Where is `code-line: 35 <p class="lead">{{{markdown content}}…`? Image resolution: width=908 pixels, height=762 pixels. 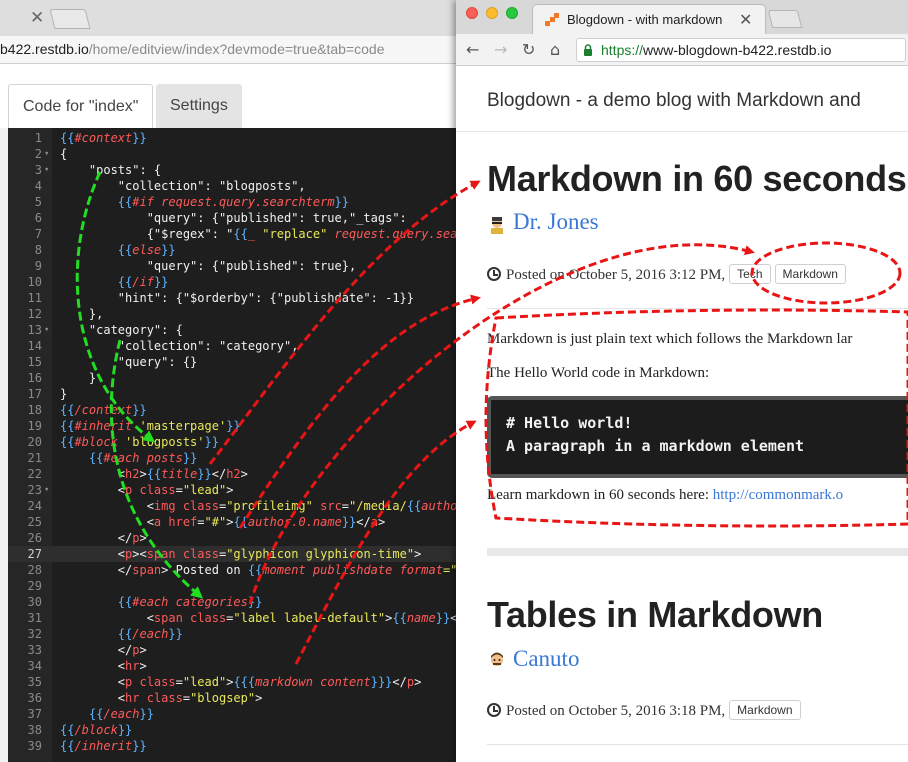 code-line: 35 <p class="lead">{{{markdown content}}… is located at coordinates (239, 682).